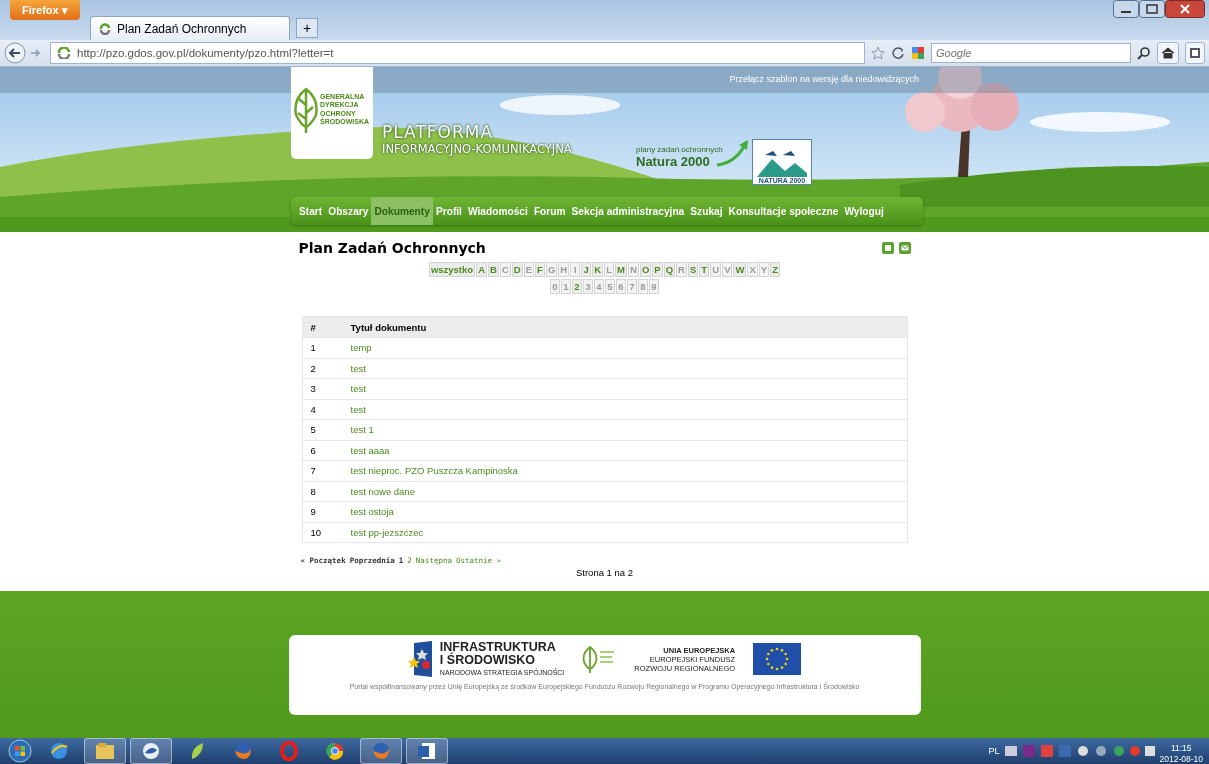 The image size is (1209, 764). I want to click on menu-item: Konsultacje społeczne, so click(783, 211).